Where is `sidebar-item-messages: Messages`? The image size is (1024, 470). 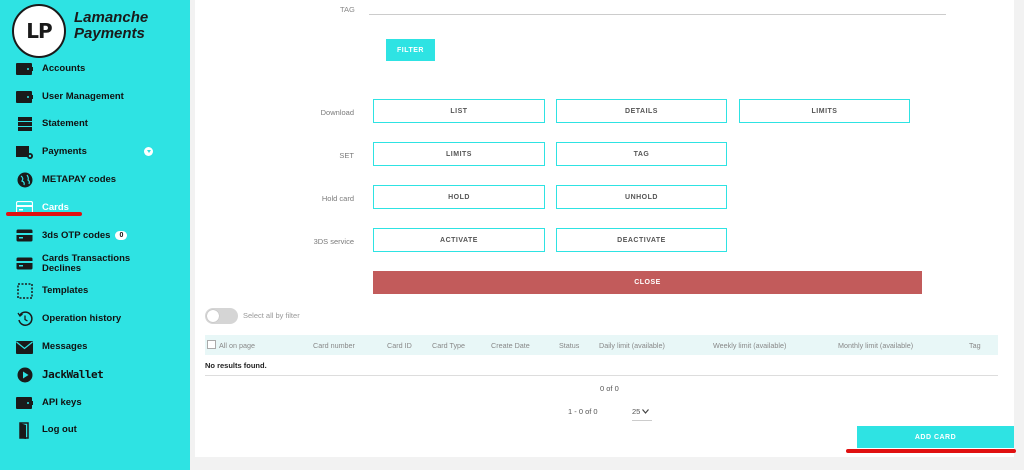 sidebar-item-messages: Messages is located at coordinates (95, 347).